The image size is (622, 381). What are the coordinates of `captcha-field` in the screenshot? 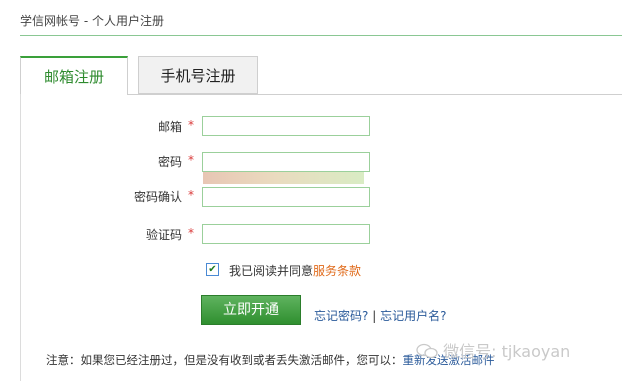 It's located at (286, 234).